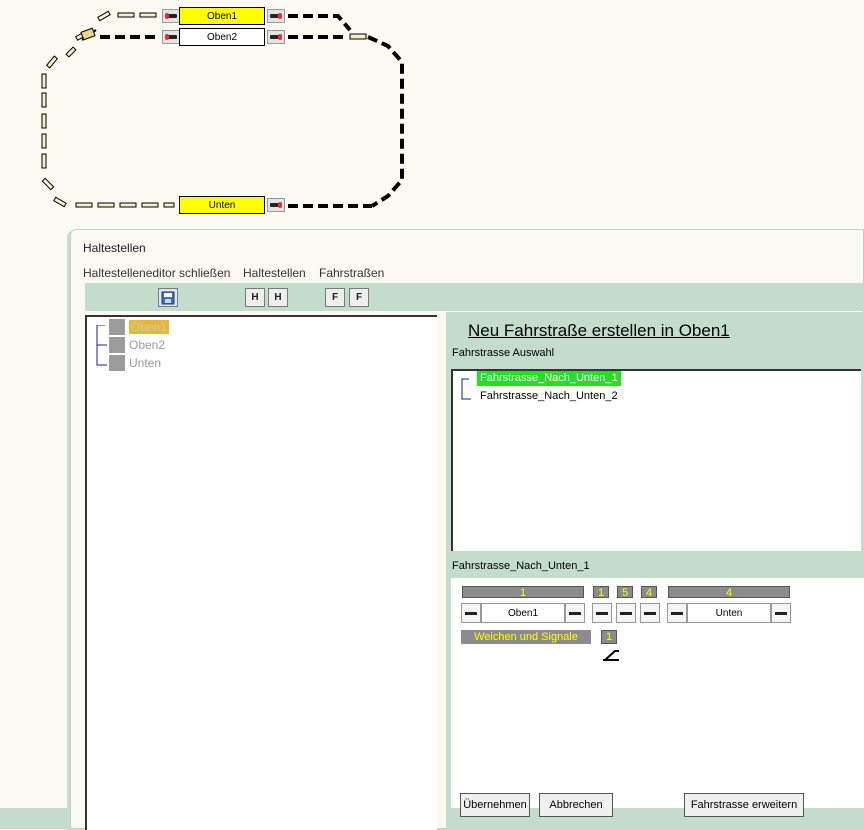 This screenshot has height=830, width=864. What do you see at coordinates (474, 297) in the screenshot?
I see `toolbar` at bounding box center [474, 297].